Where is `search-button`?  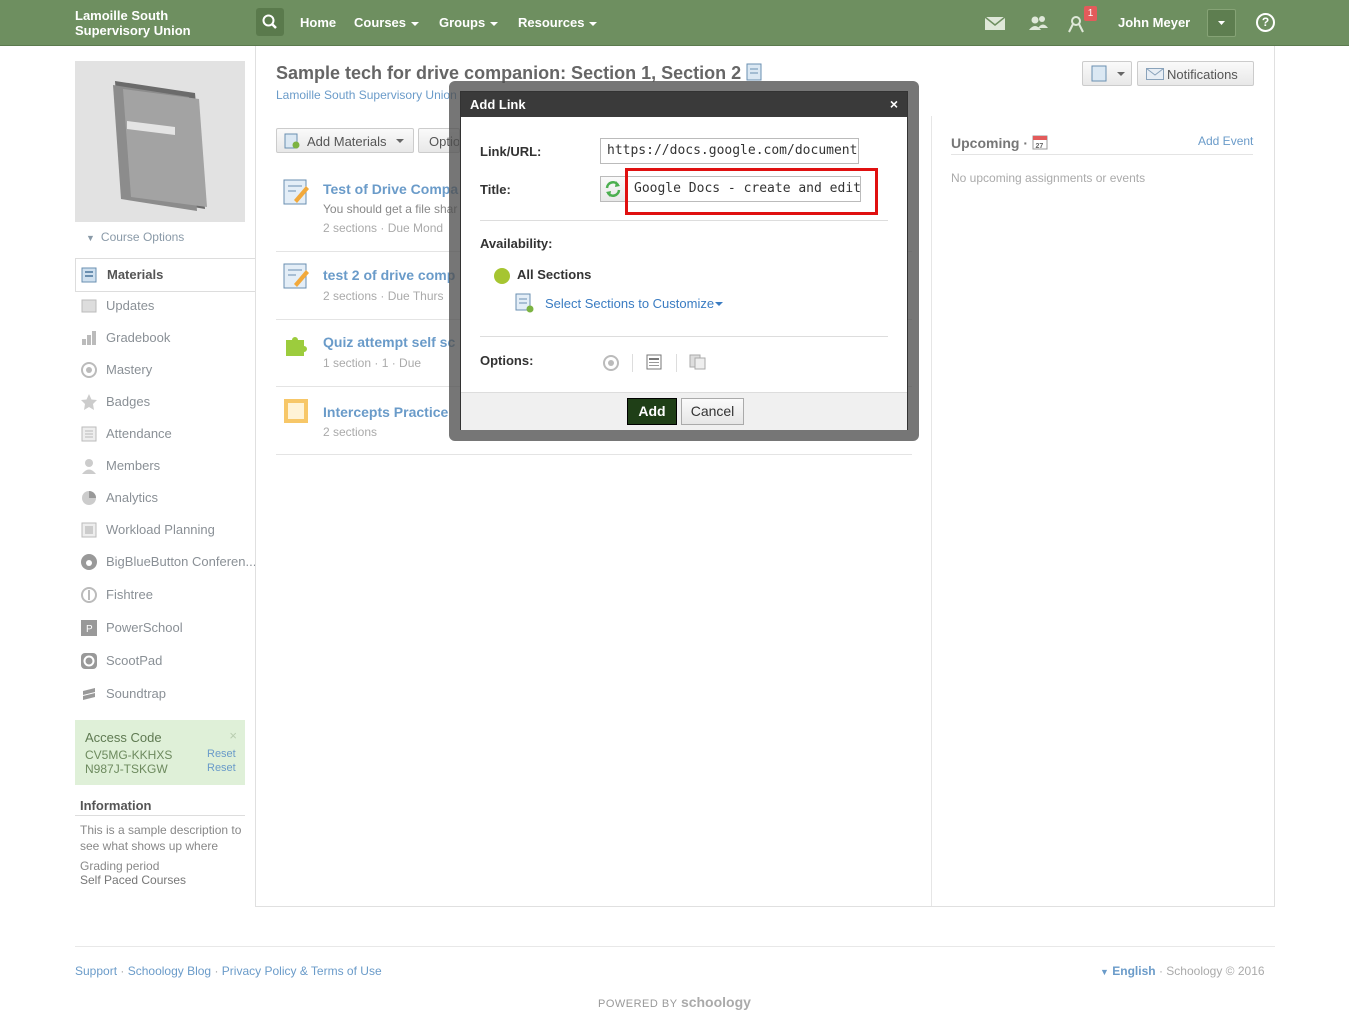 search-button is located at coordinates (270, 22).